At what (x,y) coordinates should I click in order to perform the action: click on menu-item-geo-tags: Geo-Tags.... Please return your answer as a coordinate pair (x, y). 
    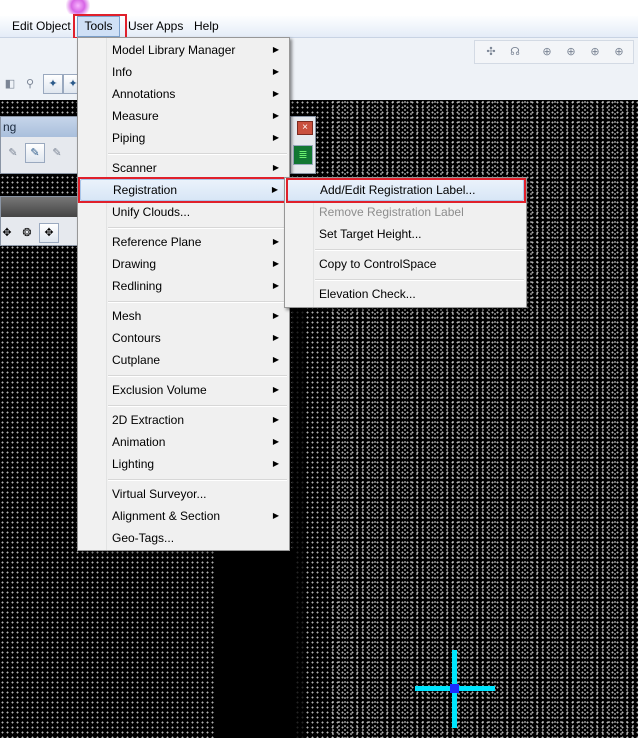
    Looking at the image, I should click on (183, 538).